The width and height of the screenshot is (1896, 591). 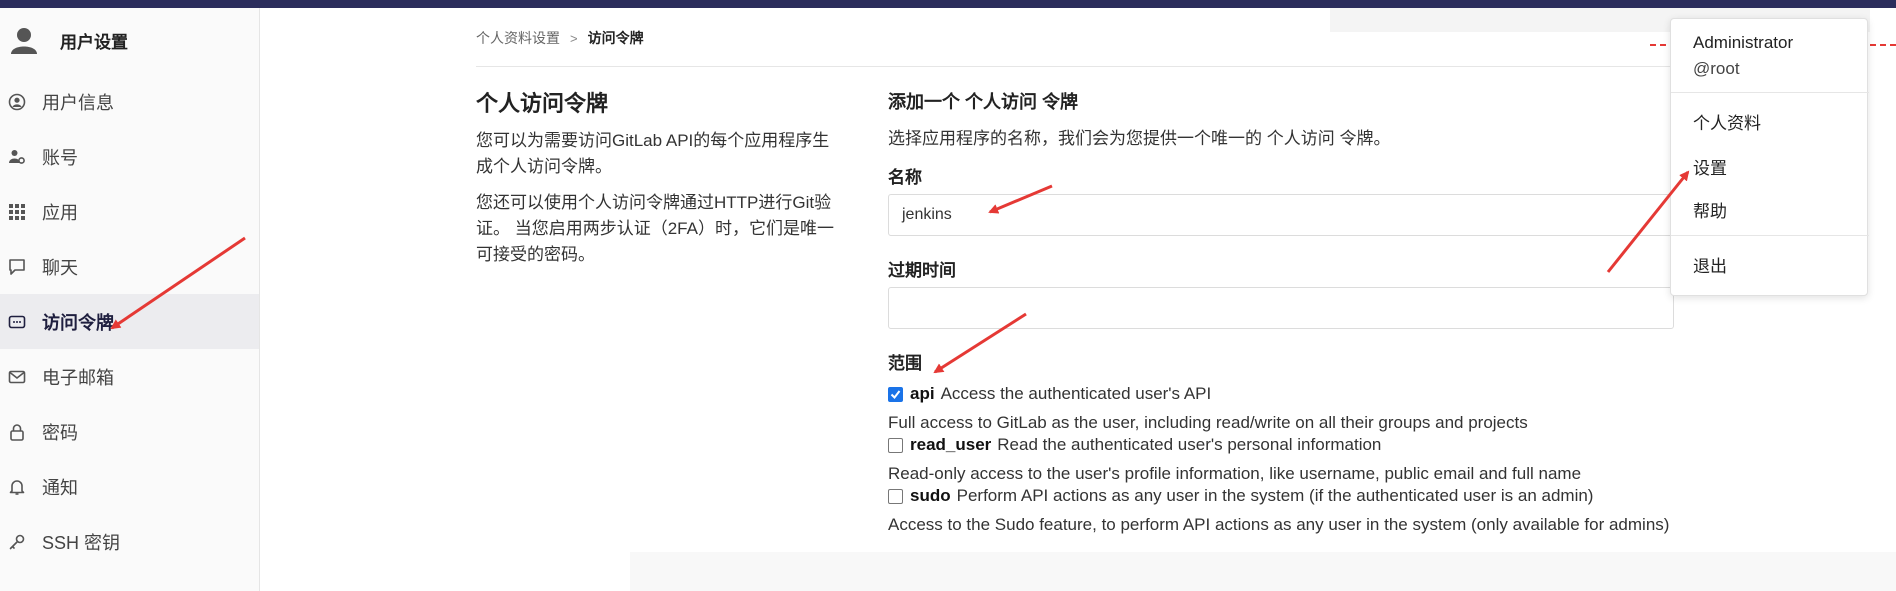 I want to click on scopes-label: 范围, so click(x=905, y=363).